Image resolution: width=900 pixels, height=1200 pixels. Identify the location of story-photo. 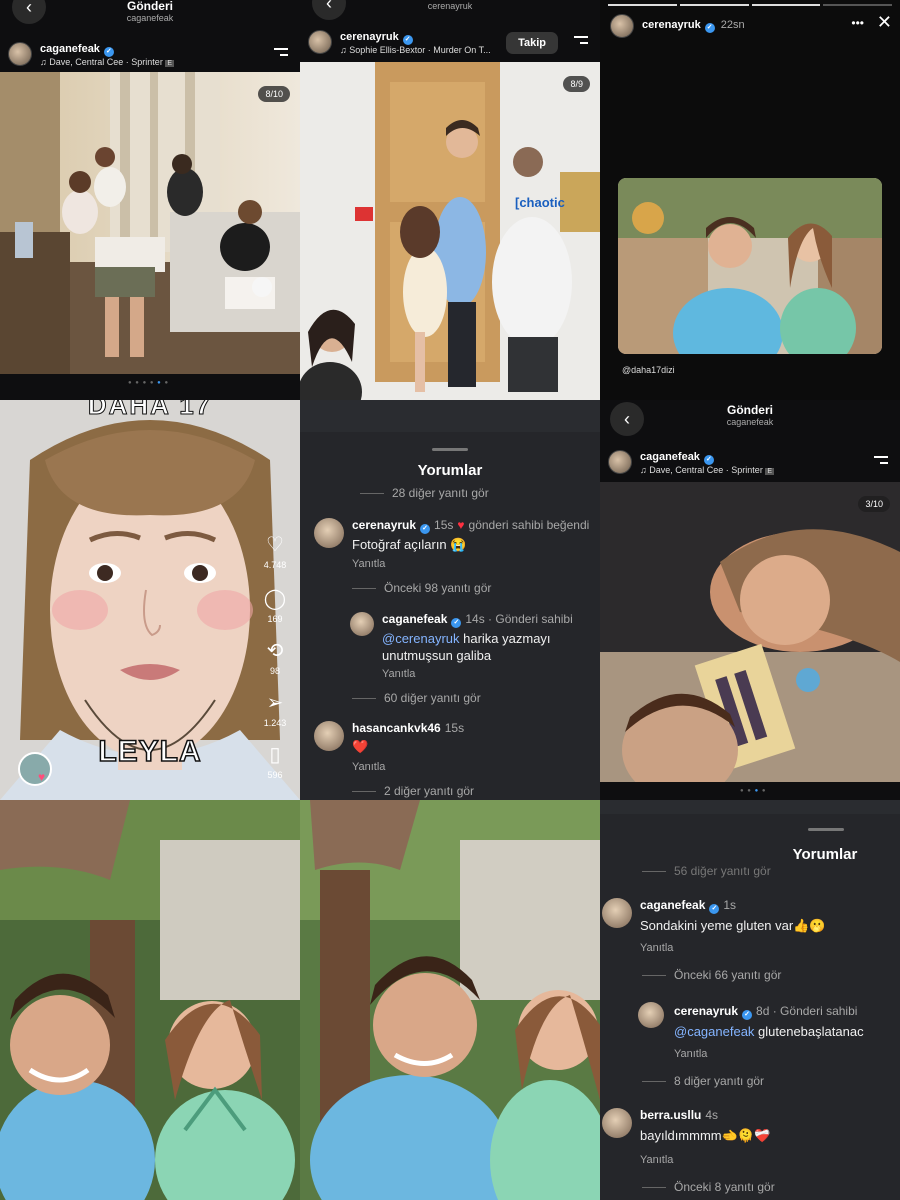
(750, 266).